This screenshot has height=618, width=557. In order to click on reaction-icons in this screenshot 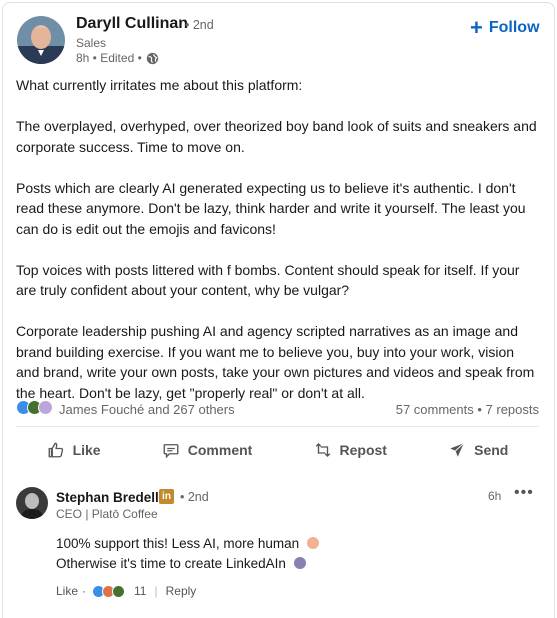, I will do `click(34, 407)`.